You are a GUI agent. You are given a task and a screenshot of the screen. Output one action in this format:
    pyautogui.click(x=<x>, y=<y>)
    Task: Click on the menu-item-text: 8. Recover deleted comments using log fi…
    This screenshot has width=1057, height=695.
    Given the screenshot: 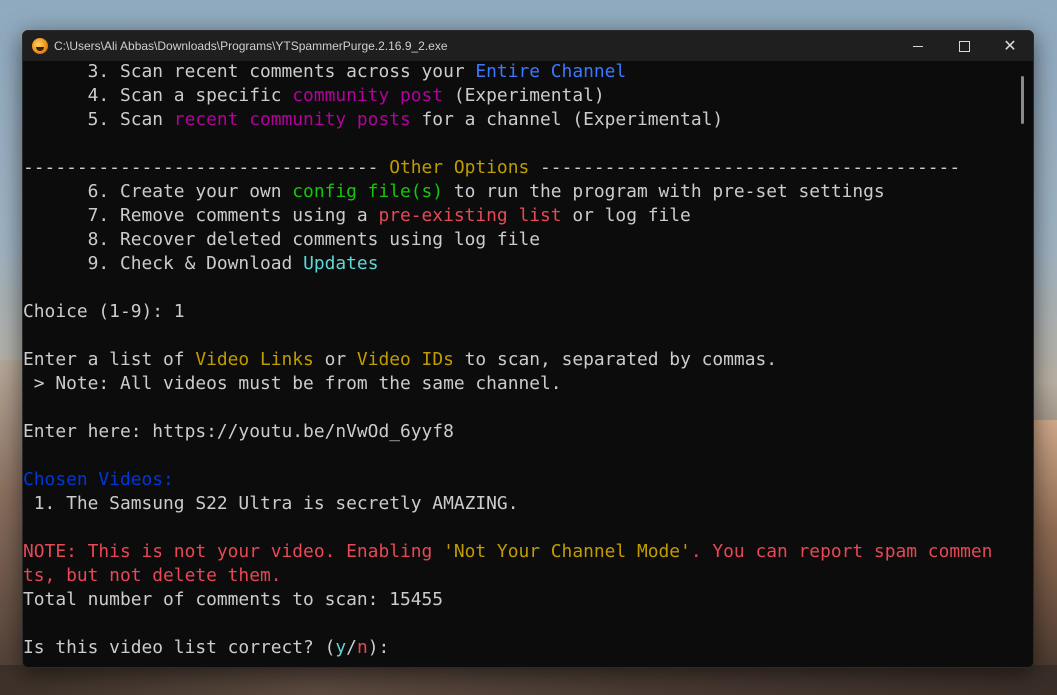 What is the action you would take?
    pyautogui.click(x=282, y=239)
    